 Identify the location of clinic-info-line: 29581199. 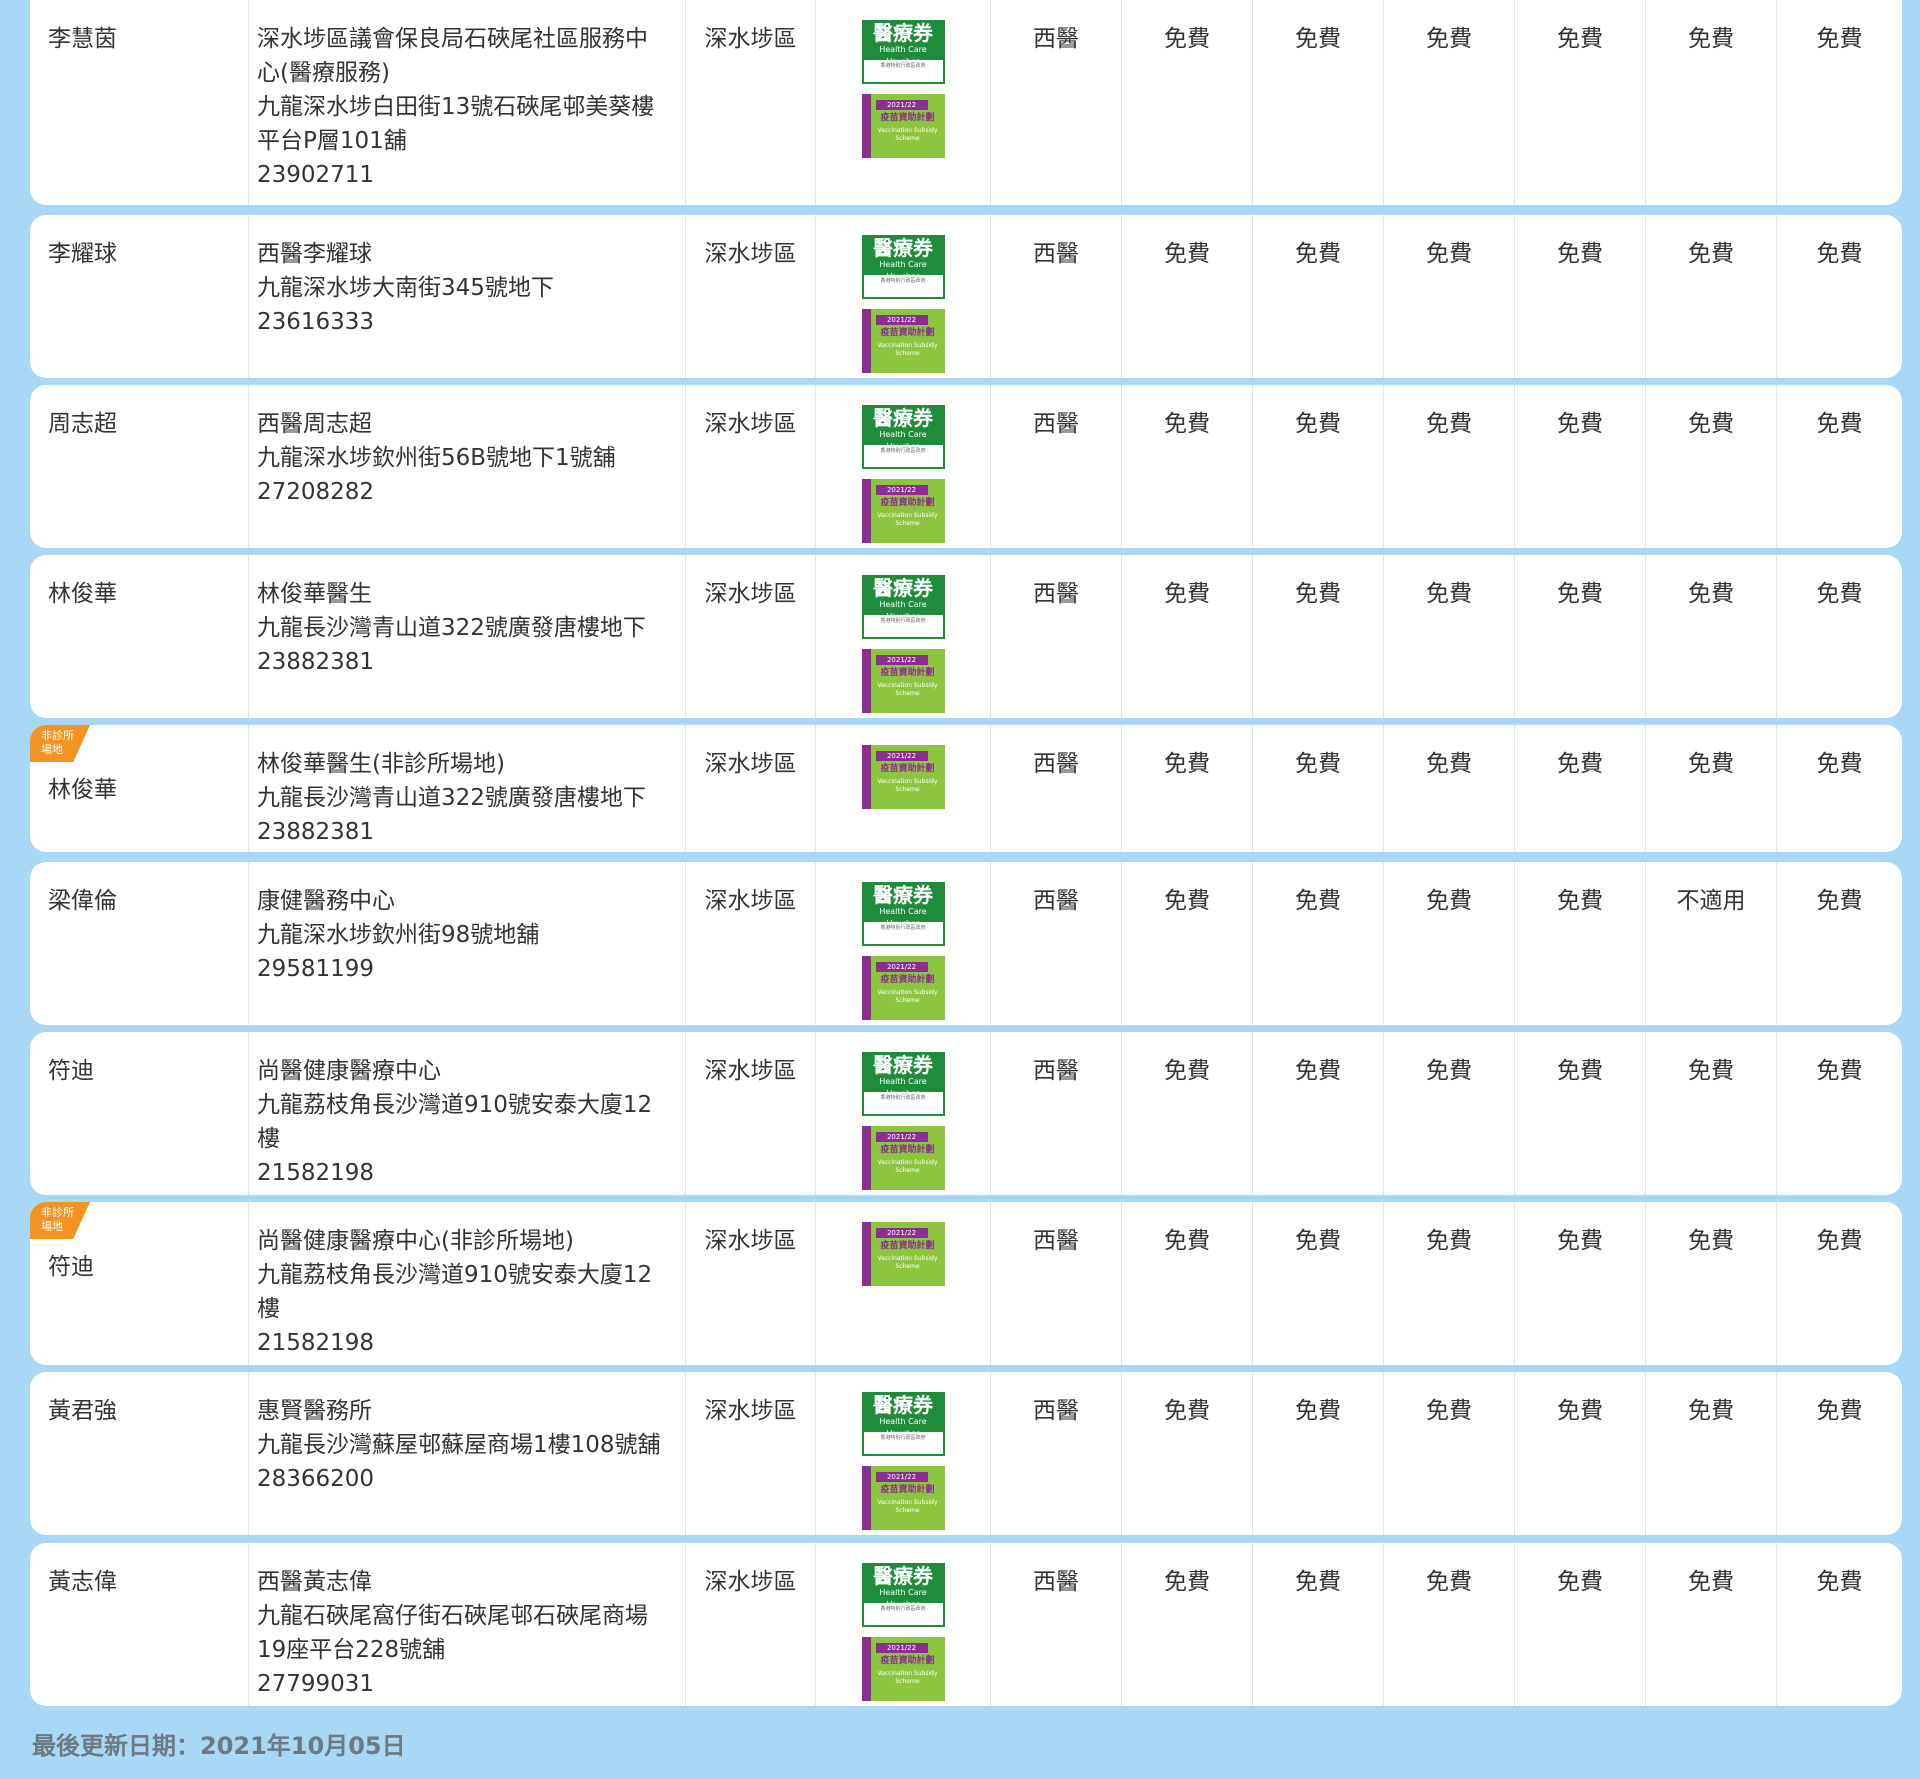
(316, 969).